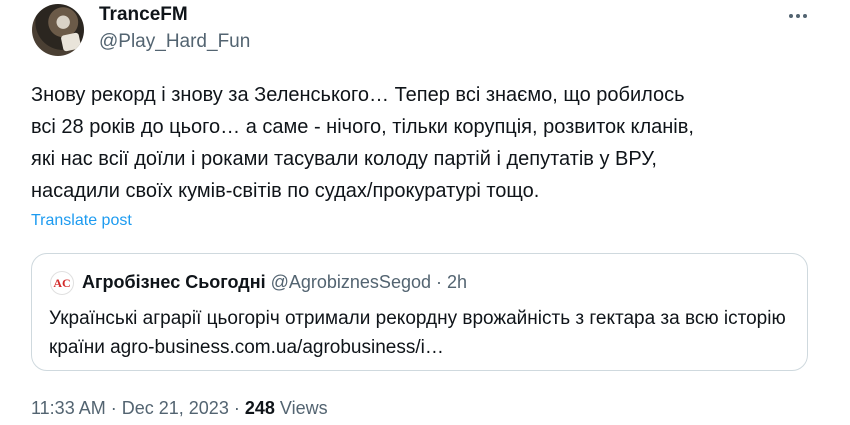 This screenshot has width=850, height=425. I want to click on views-label: Views, so click(303, 408).